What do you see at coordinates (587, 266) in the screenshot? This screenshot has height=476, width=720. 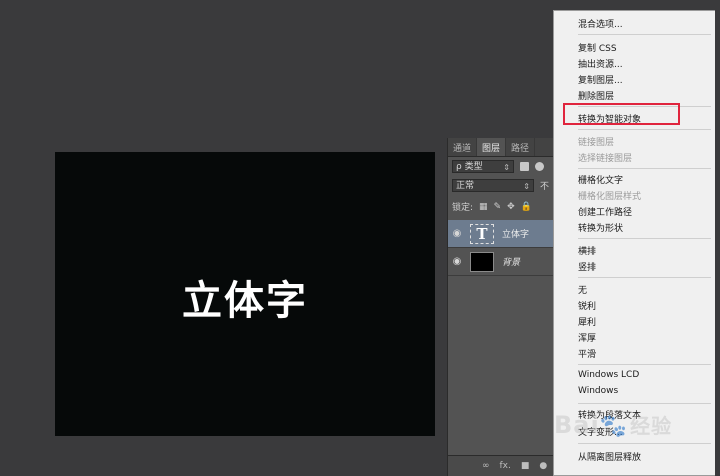 I see `menu-item-vertical: 竖排` at bounding box center [587, 266].